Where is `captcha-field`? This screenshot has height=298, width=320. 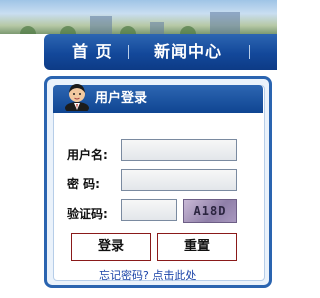
captcha-field is located at coordinates (149, 210).